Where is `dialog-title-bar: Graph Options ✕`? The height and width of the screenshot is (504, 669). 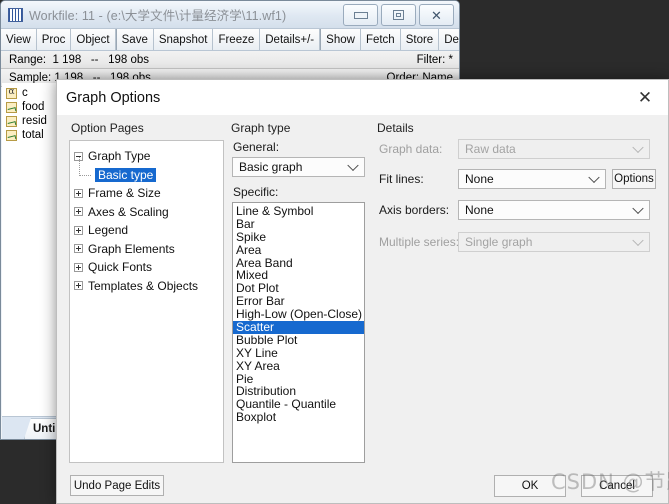 dialog-title-bar: Graph Options ✕ is located at coordinates (362, 97).